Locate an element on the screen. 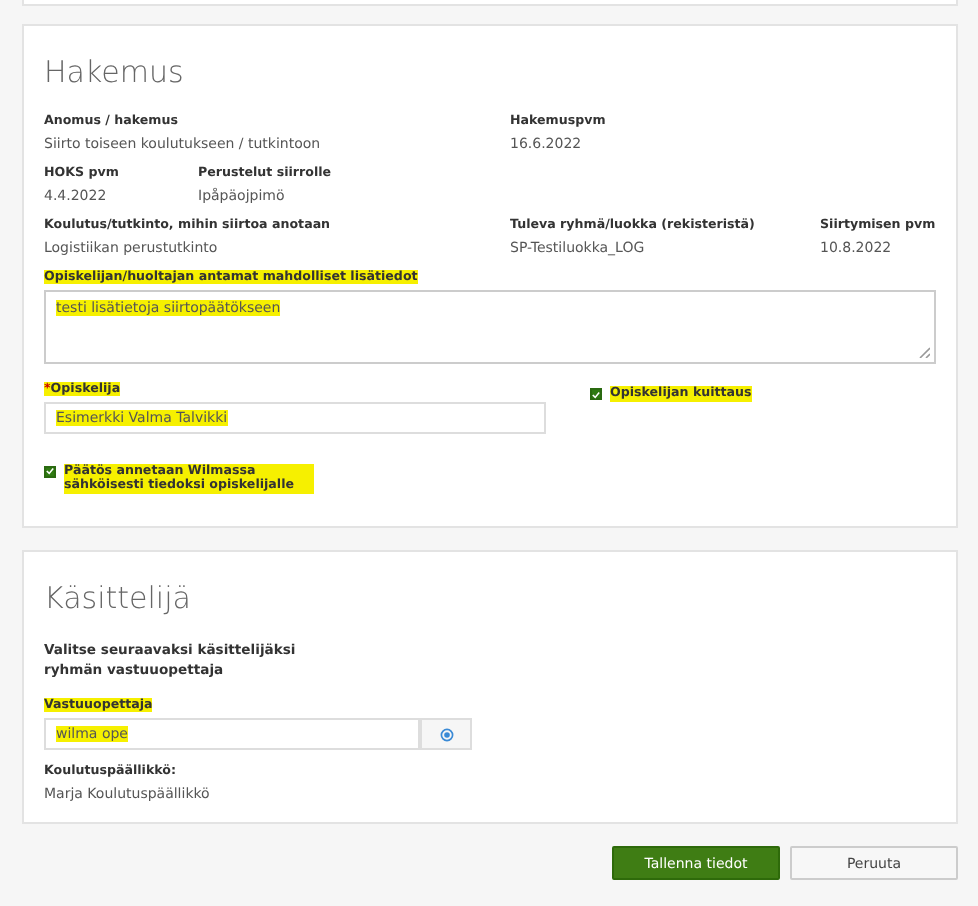 This screenshot has height=906, width=978. target-icon is located at coordinates (446, 734).